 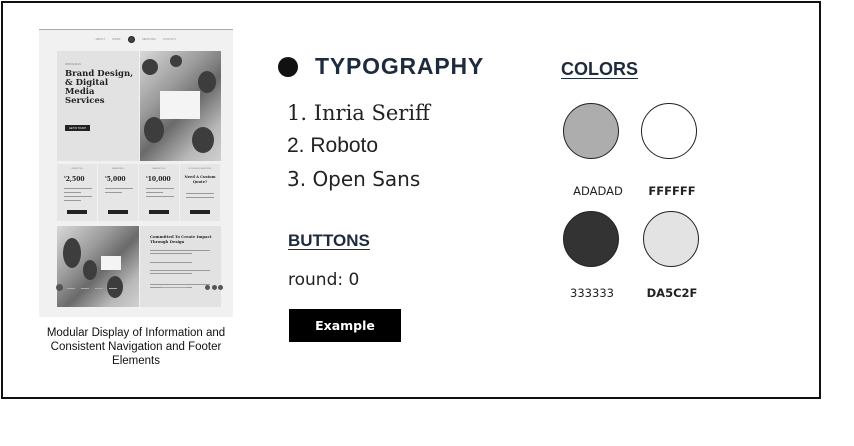 What do you see at coordinates (136, 39) in the screenshot?
I see `mockup-nav: ABOUT WORK SERVICES CONTACT` at bounding box center [136, 39].